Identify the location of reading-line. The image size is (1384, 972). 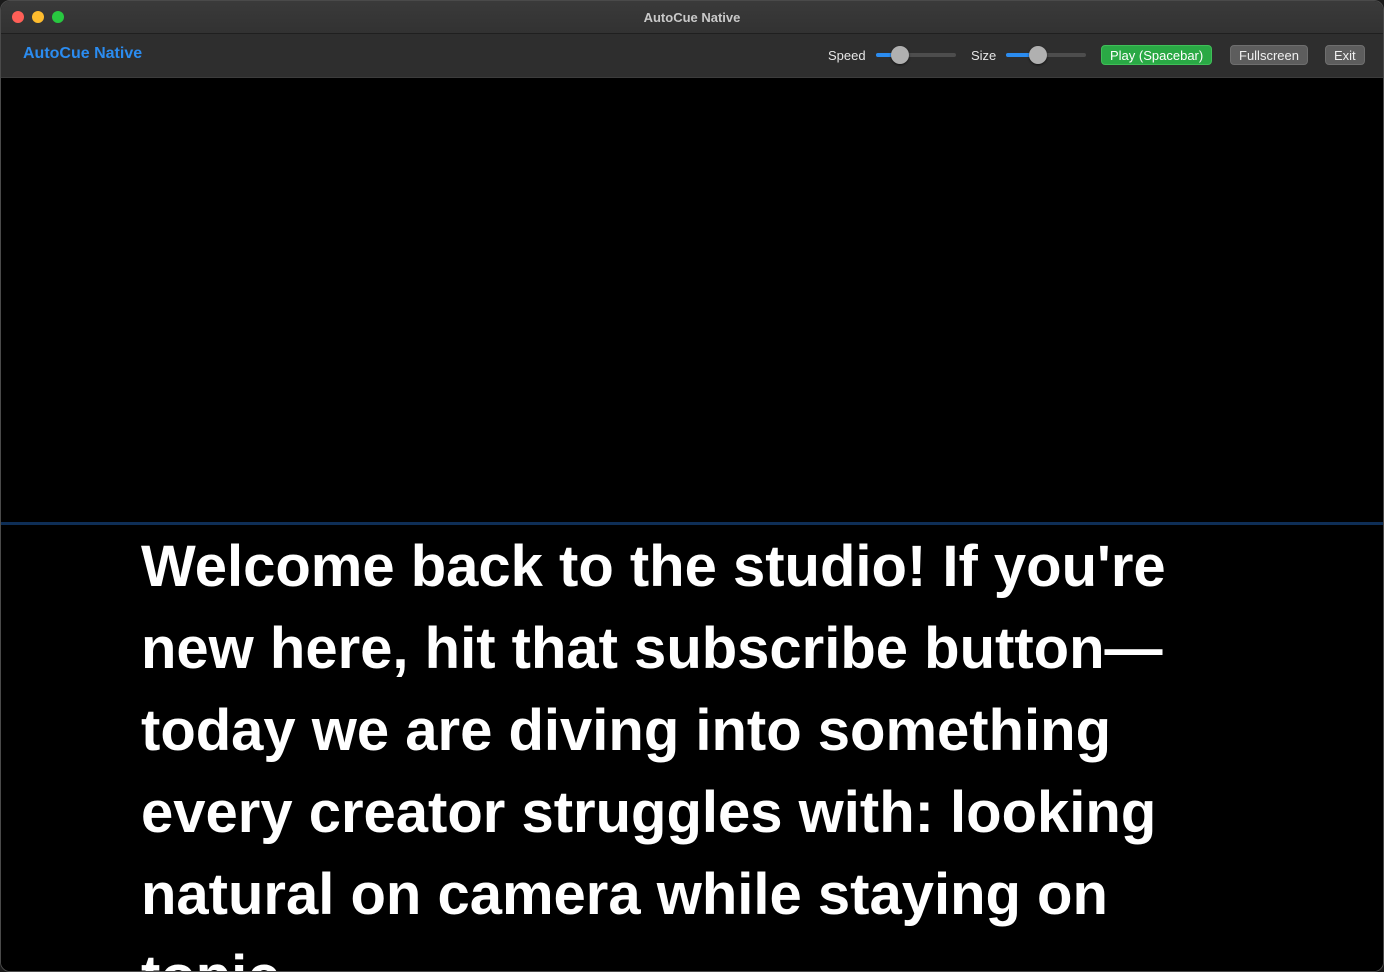
(692, 523).